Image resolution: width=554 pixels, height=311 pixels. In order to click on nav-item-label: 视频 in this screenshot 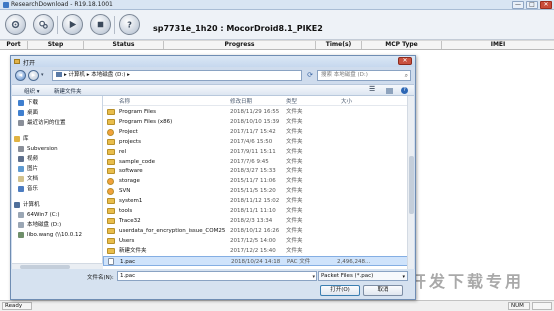, I will do `click(33, 159)`.